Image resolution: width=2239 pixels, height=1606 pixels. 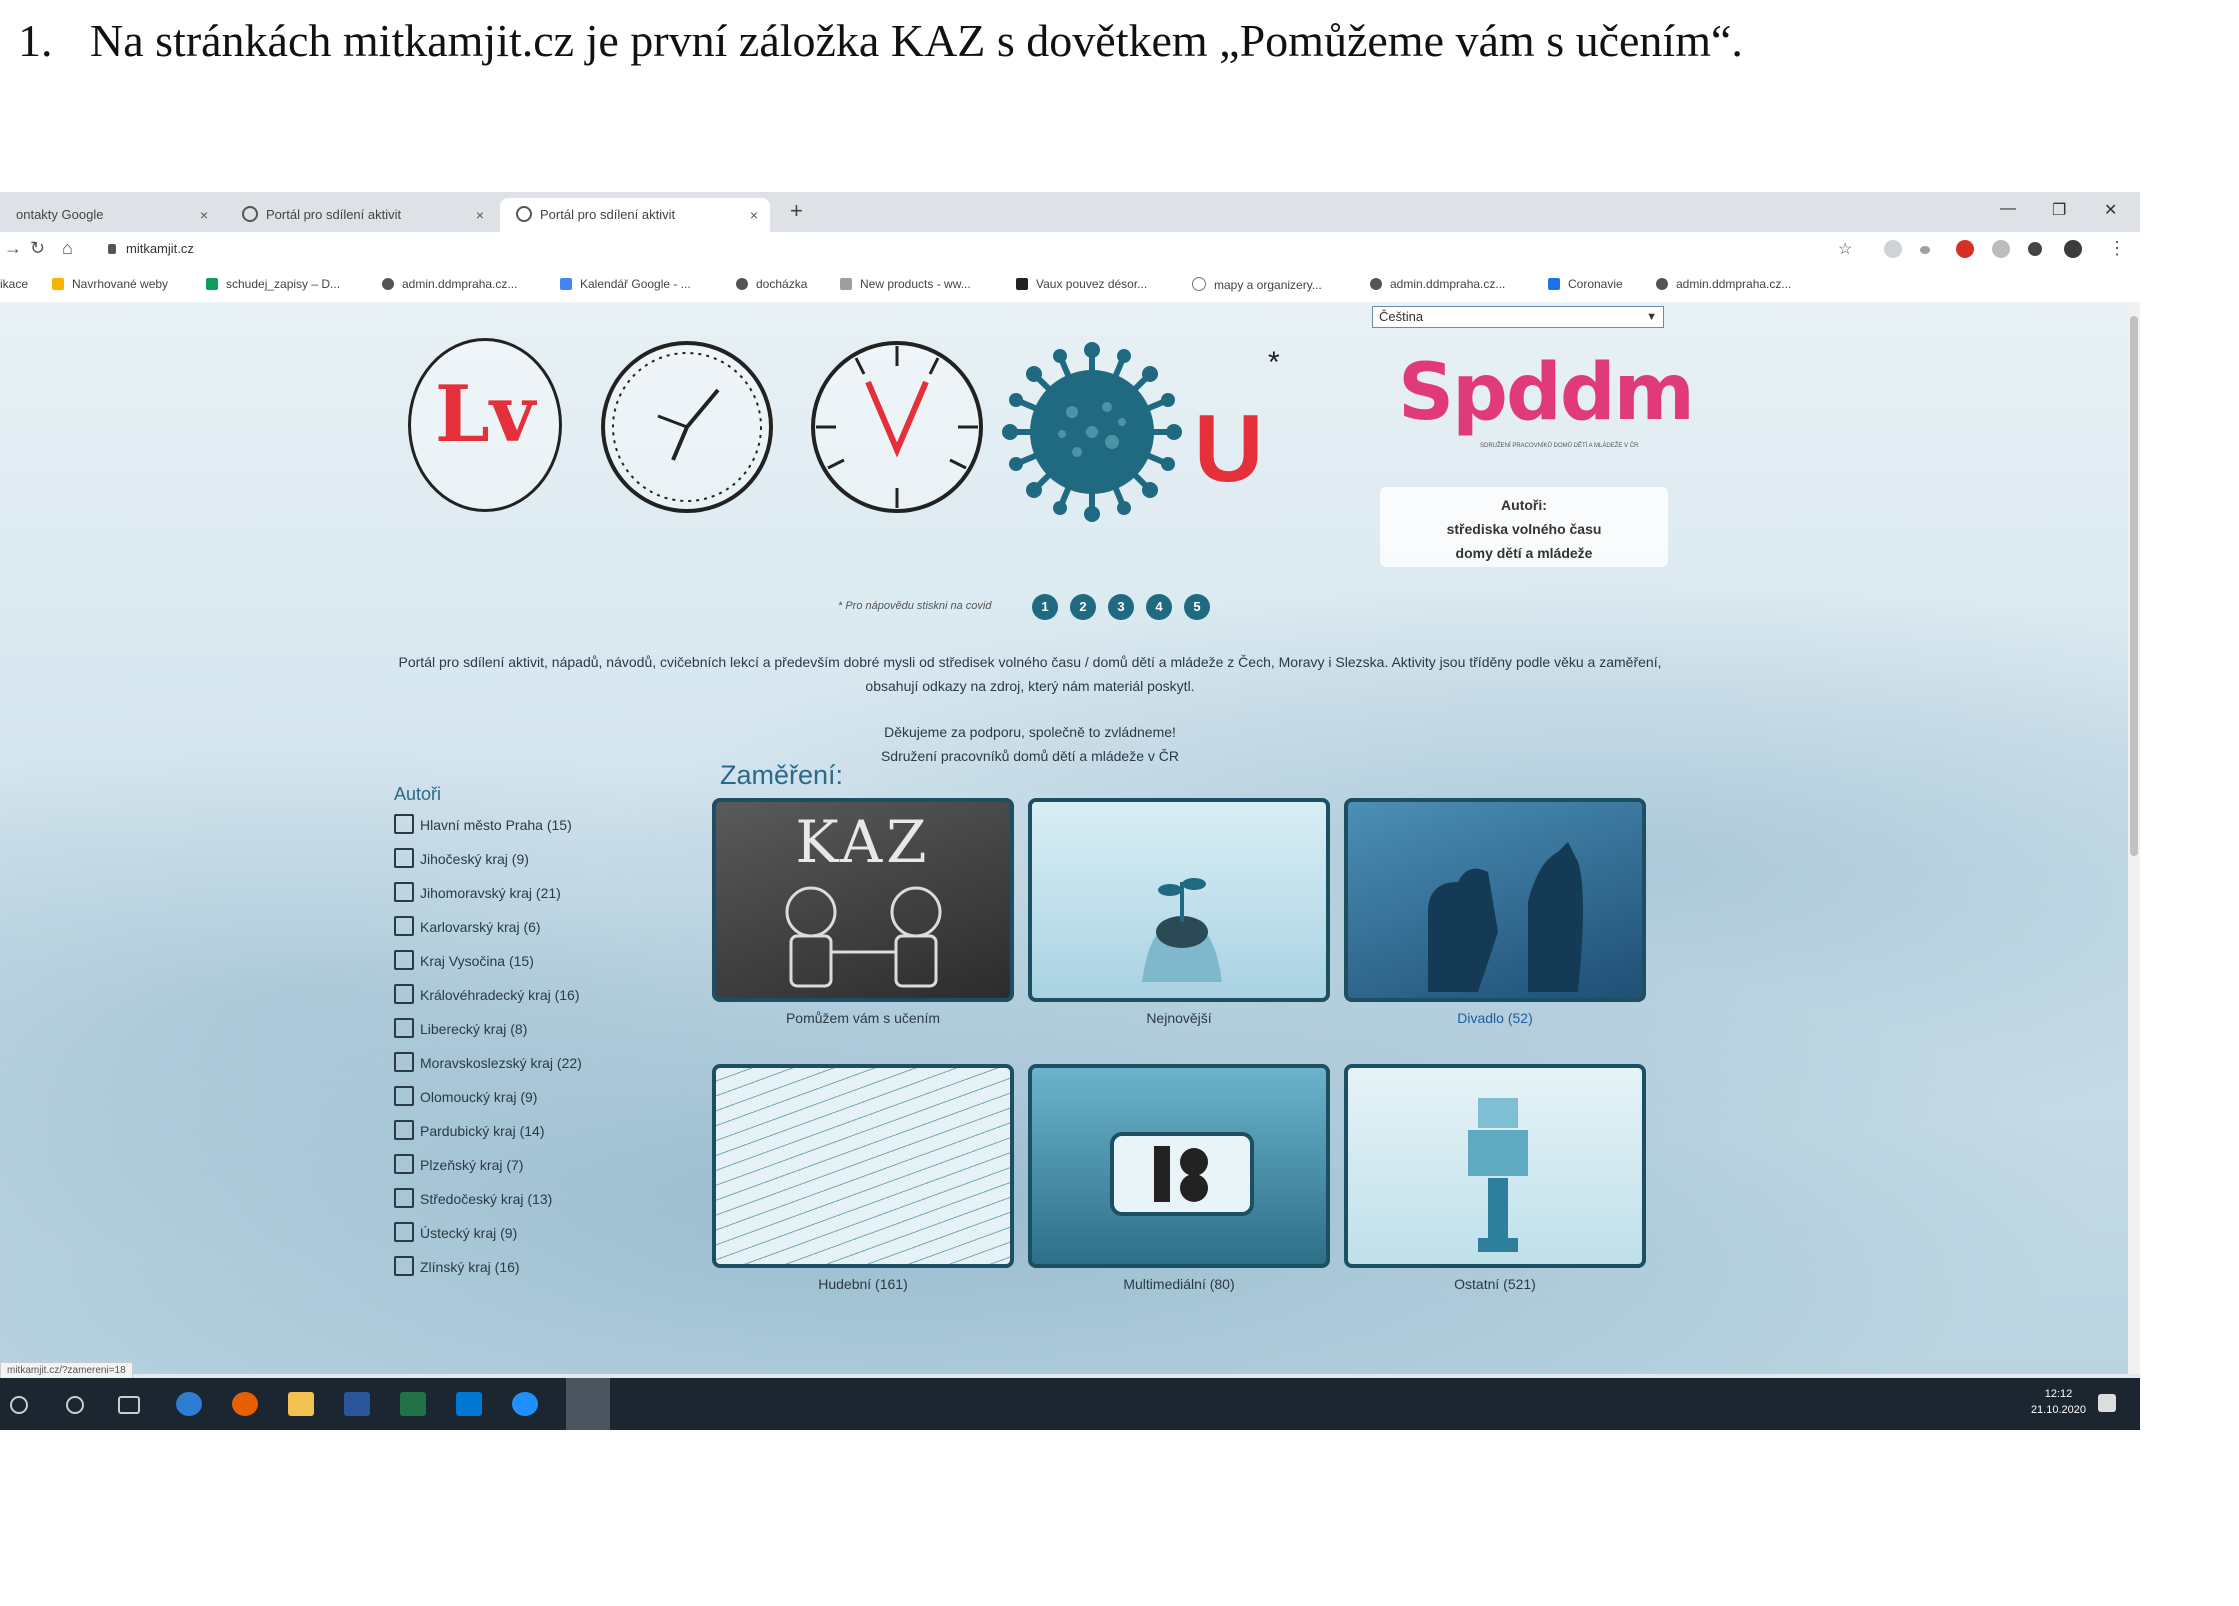 I want to click on tile-other-label: Ostatní (521), so click(x=1495, y=1284).